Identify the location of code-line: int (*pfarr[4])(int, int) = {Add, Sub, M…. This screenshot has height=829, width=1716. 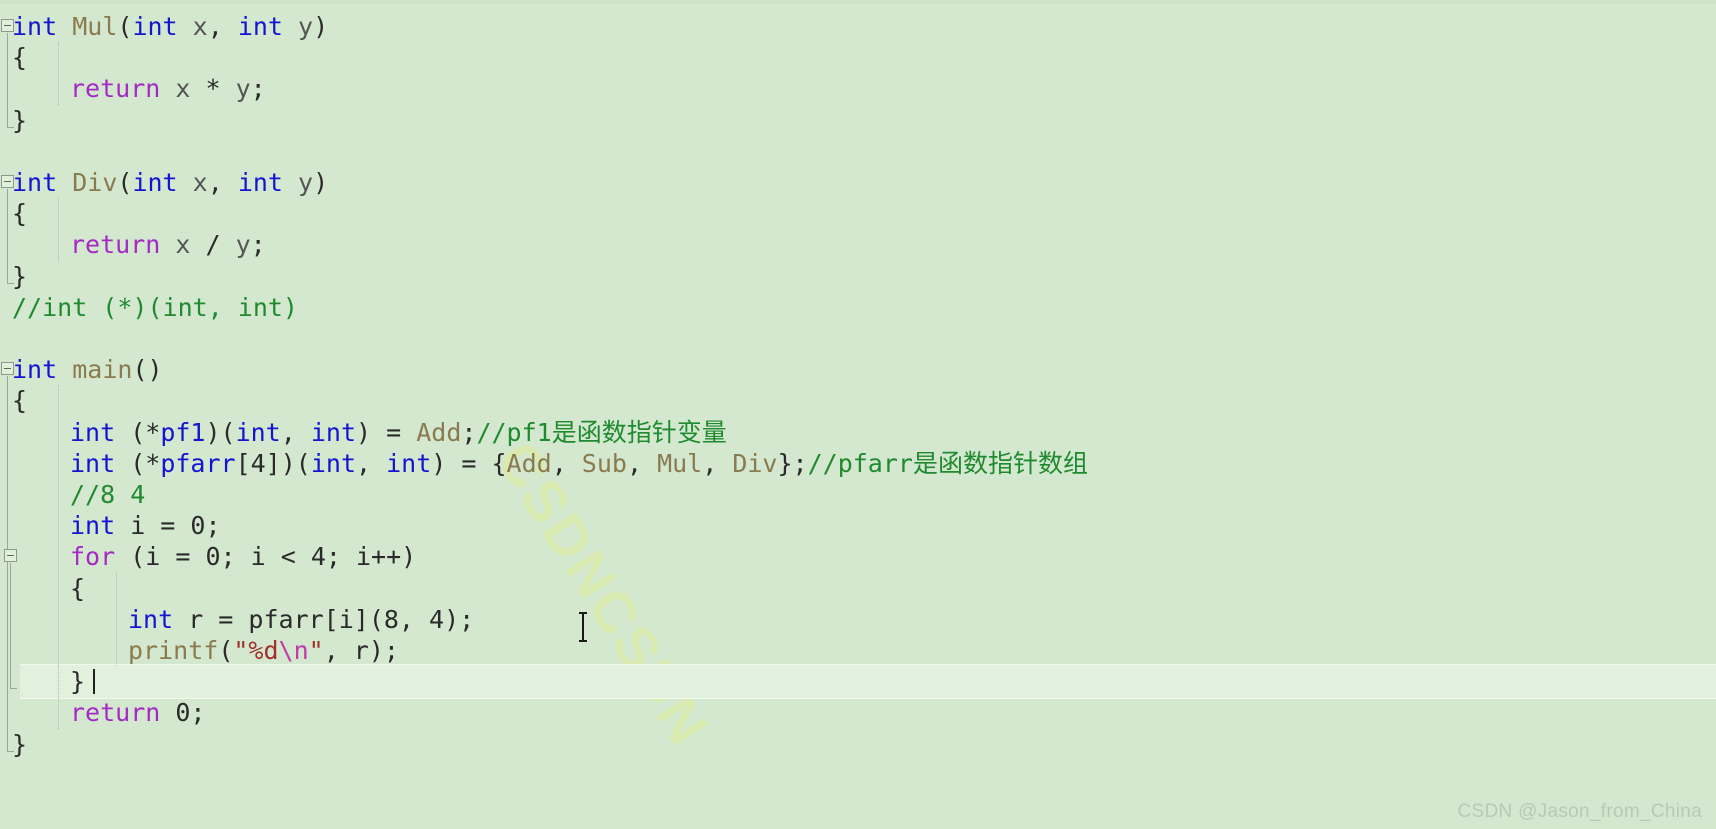
(858, 463).